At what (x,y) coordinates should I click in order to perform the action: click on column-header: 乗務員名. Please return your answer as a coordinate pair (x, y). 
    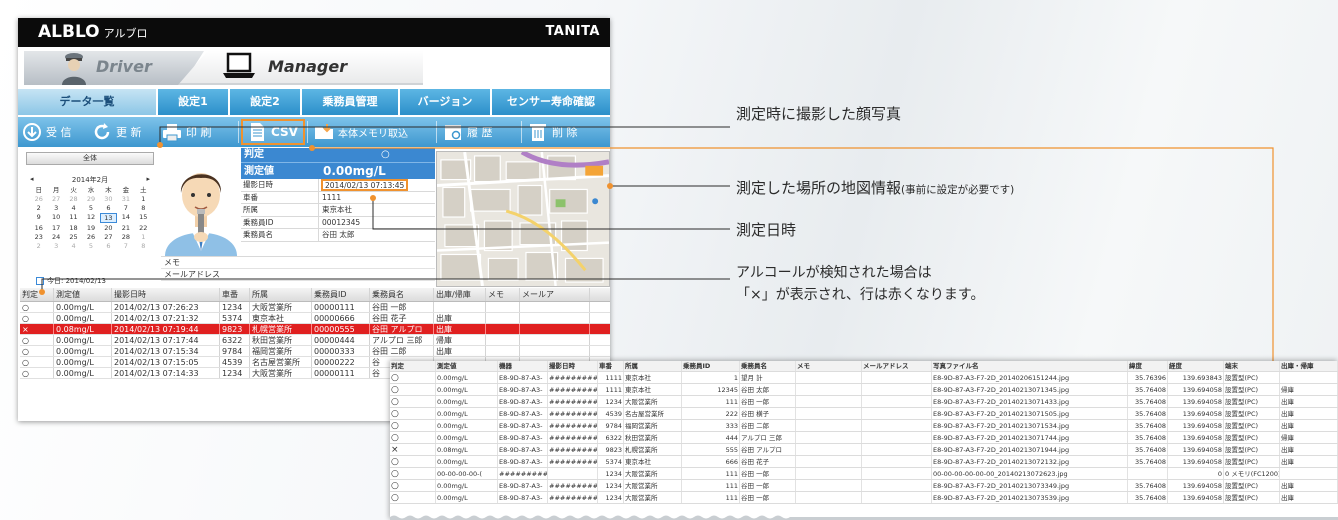
    Looking at the image, I should click on (402, 294).